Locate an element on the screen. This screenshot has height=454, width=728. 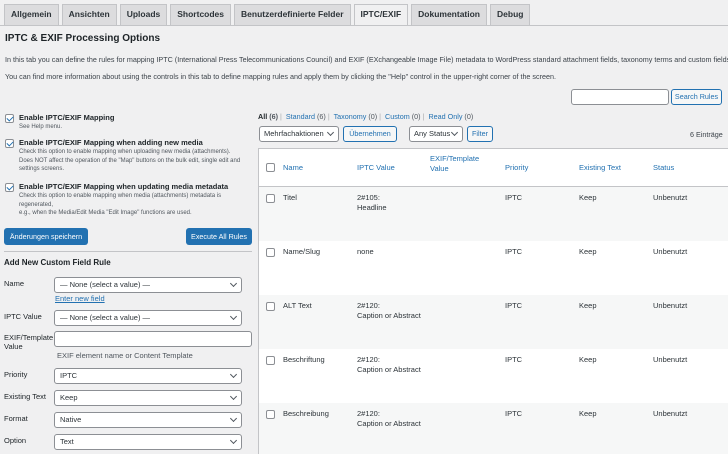
priority-select: IPTC is located at coordinates (148, 376).